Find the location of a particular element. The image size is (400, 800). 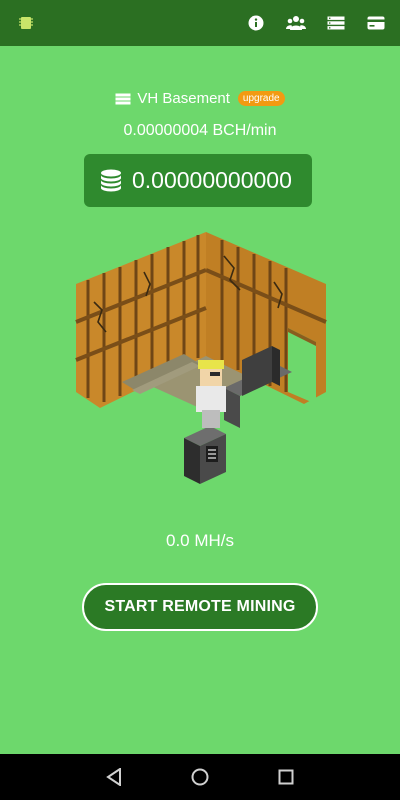

balance-display: 0.00000000000 is located at coordinates (198, 180).